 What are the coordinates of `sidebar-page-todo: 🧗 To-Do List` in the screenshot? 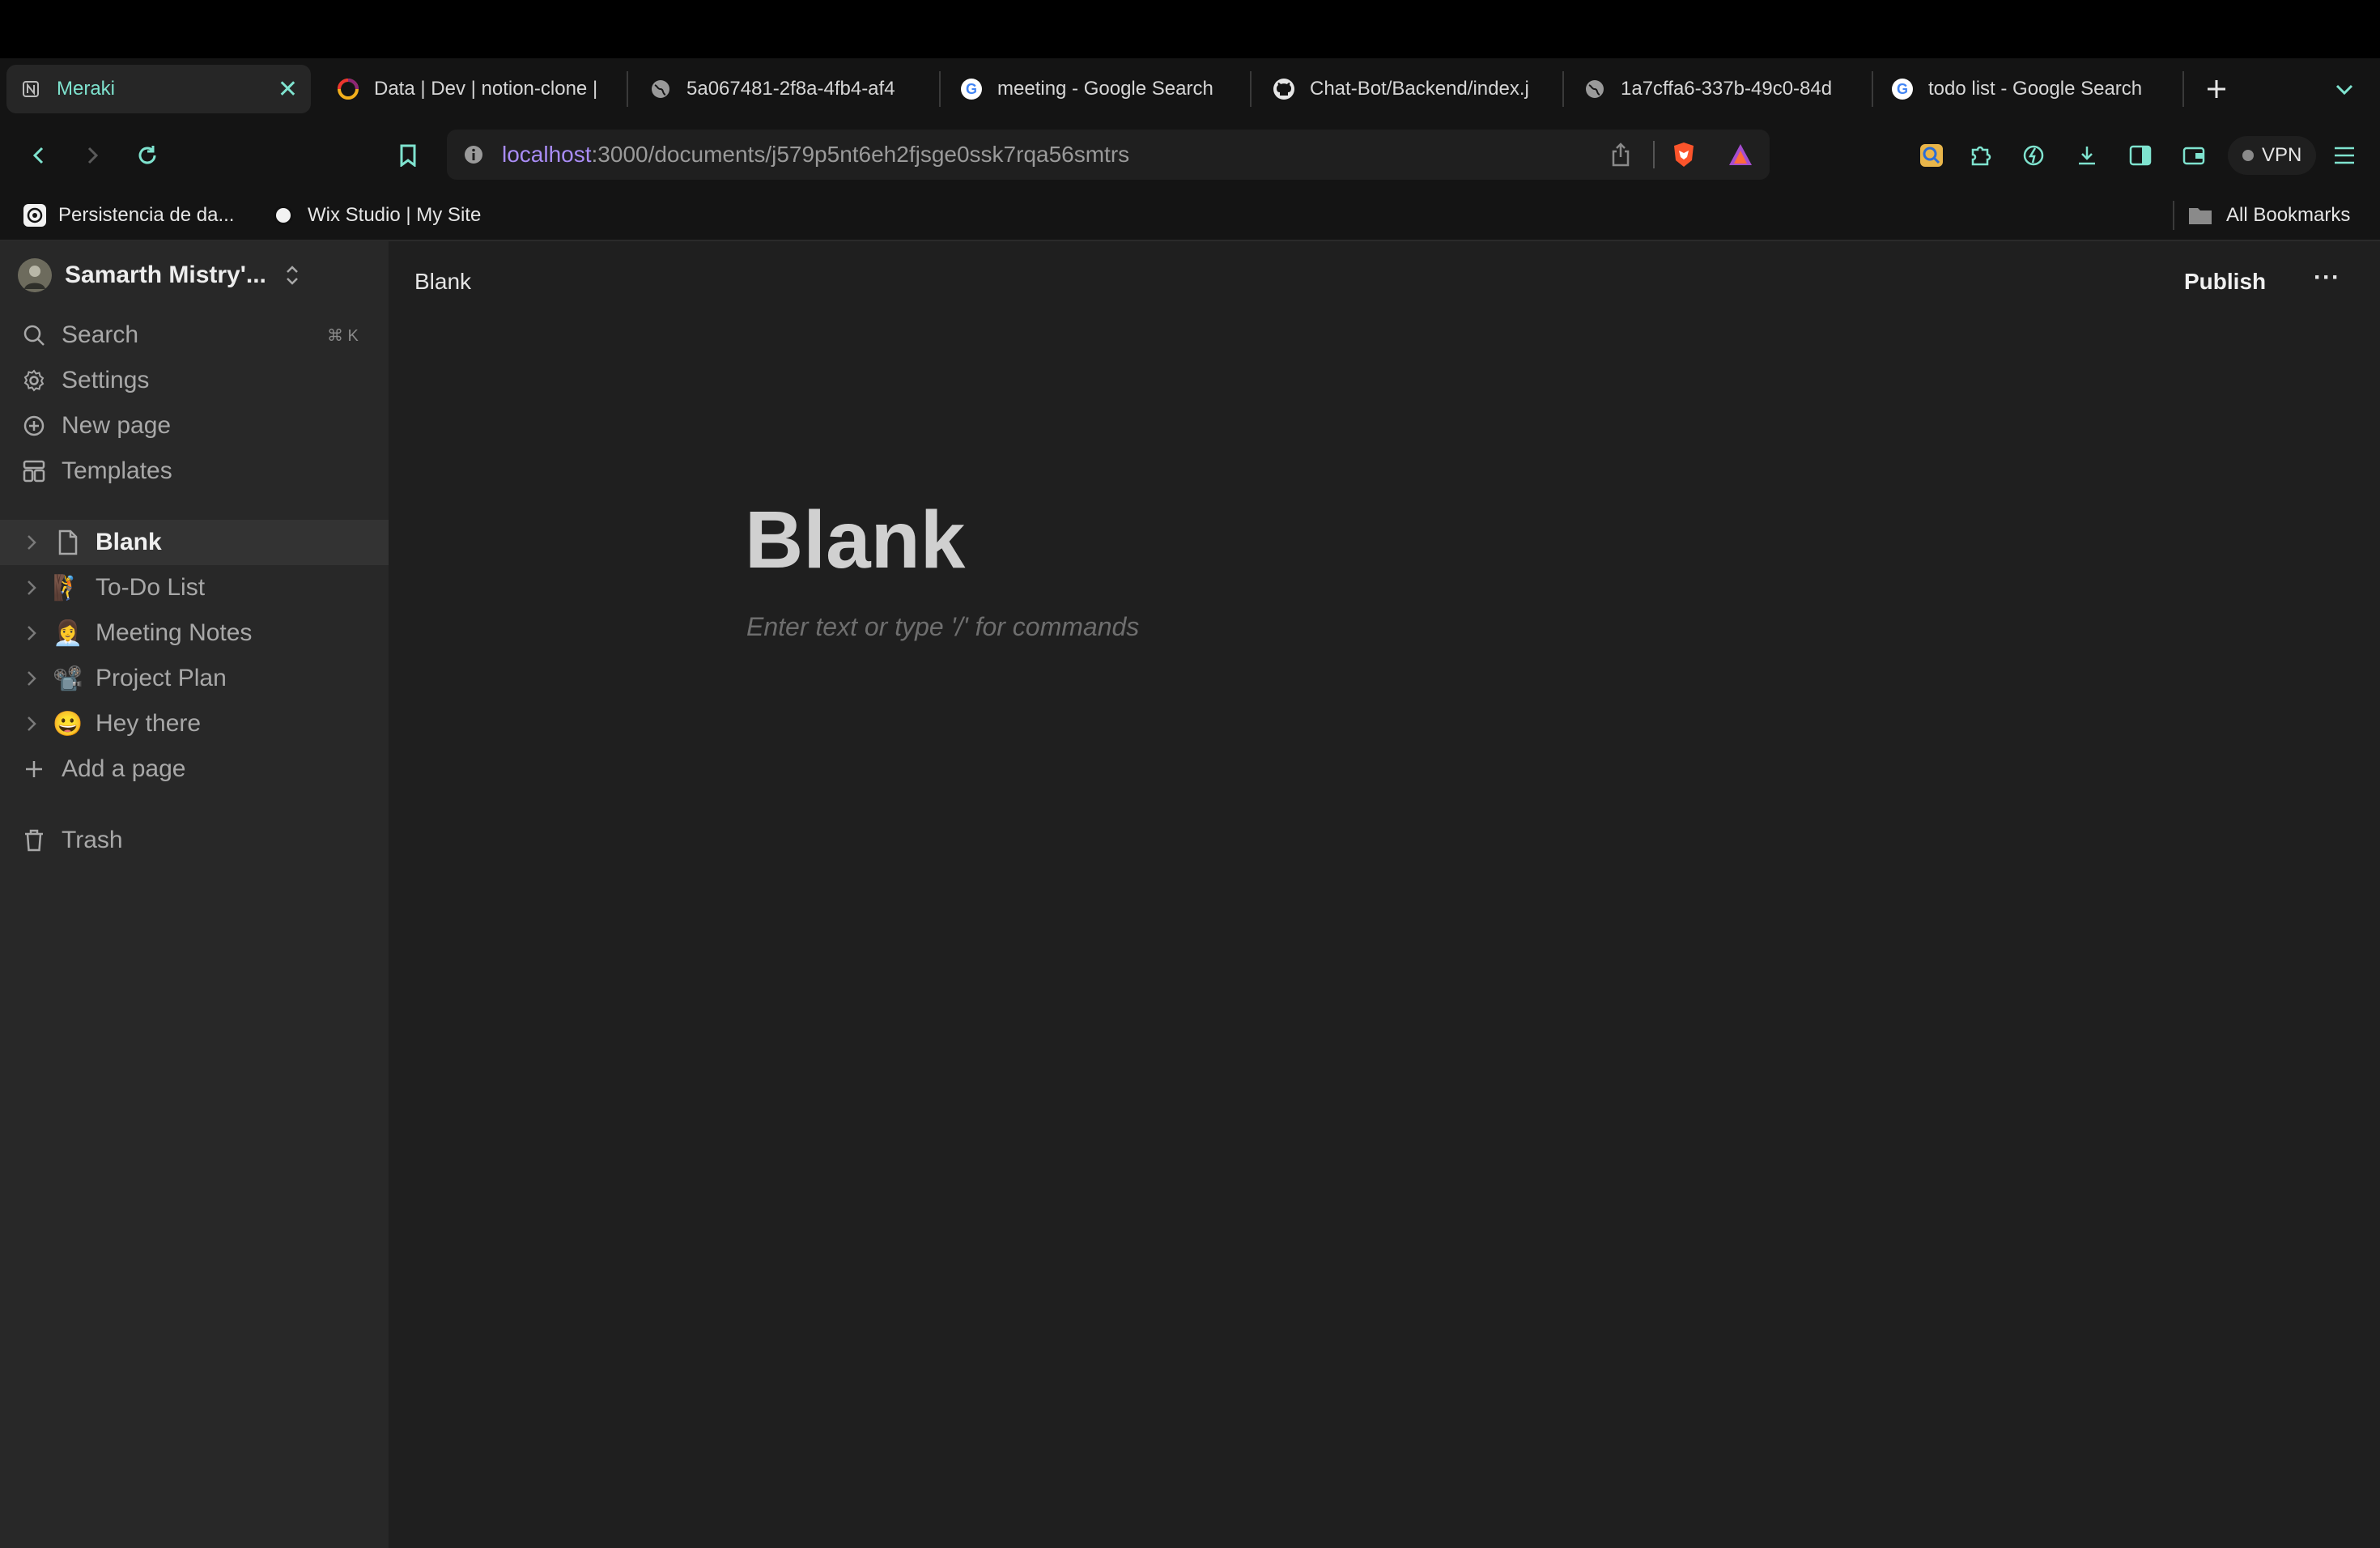 It's located at (195, 588).